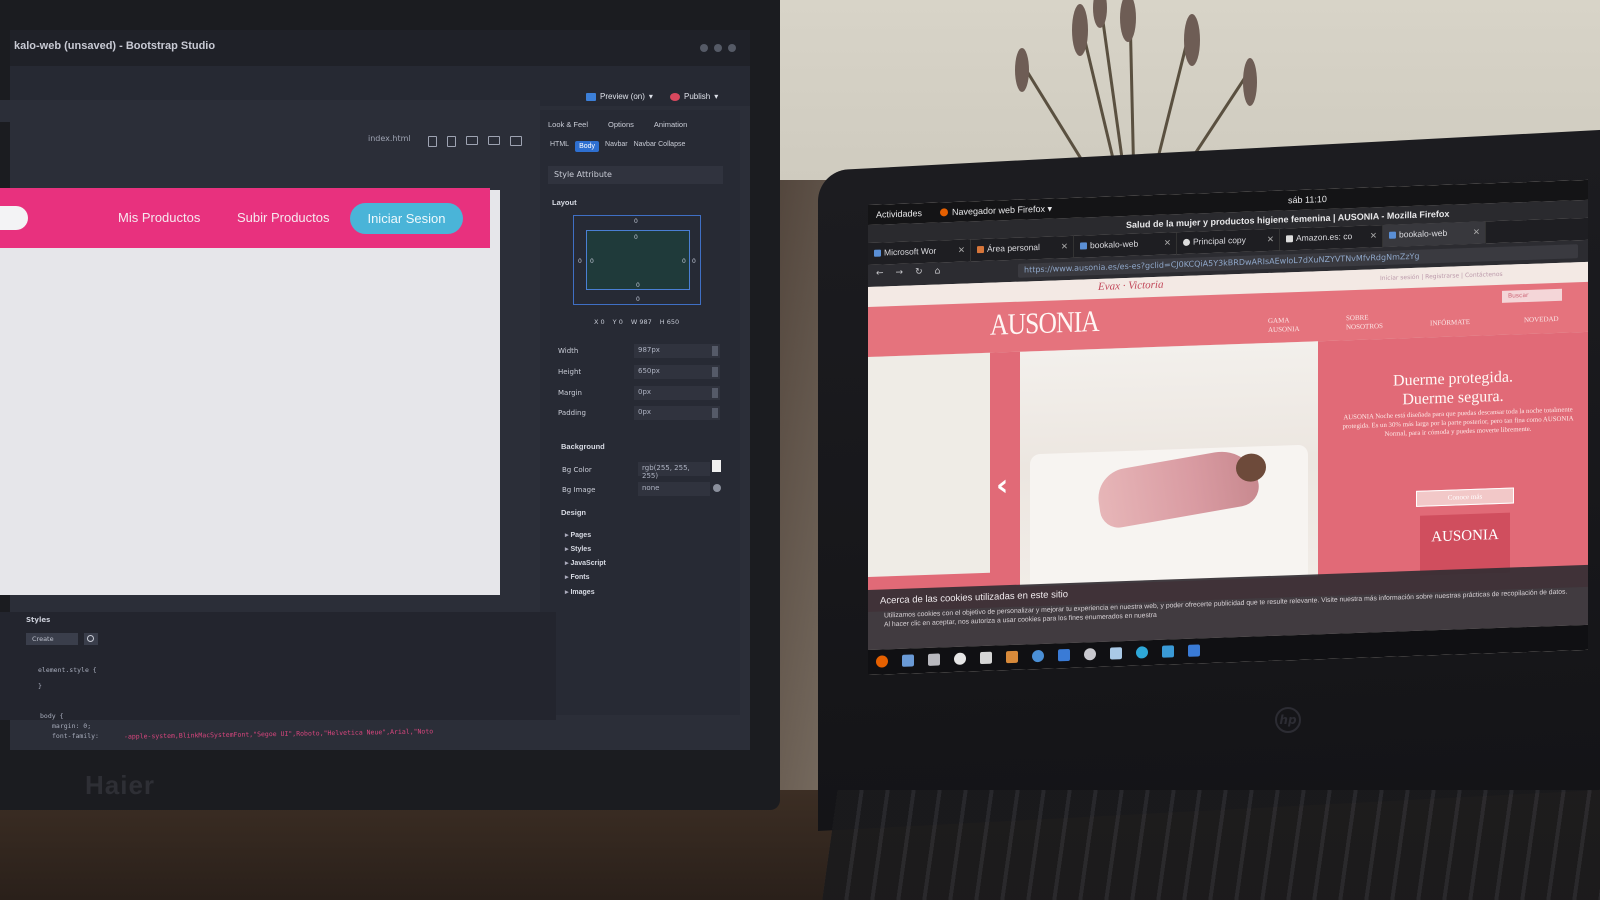  Describe the element at coordinates (684, 261) in the screenshot. I see `padding-right-value: 0` at that location.